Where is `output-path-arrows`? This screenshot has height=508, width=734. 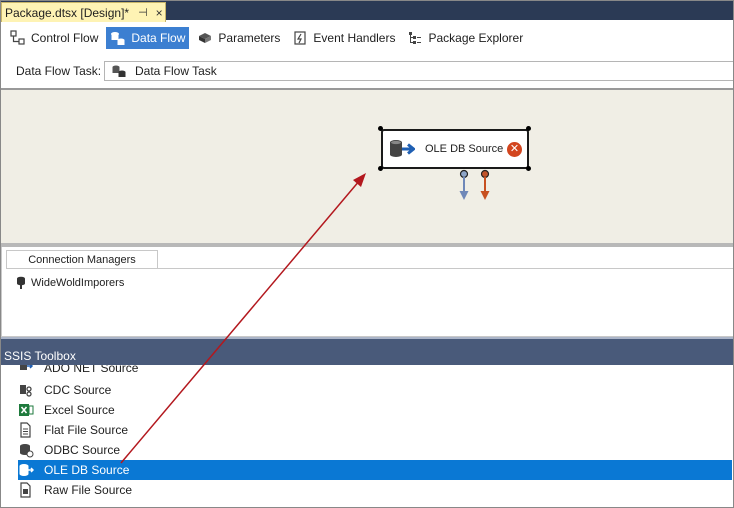
output-path-arrows is located at coordinates (476, 186).